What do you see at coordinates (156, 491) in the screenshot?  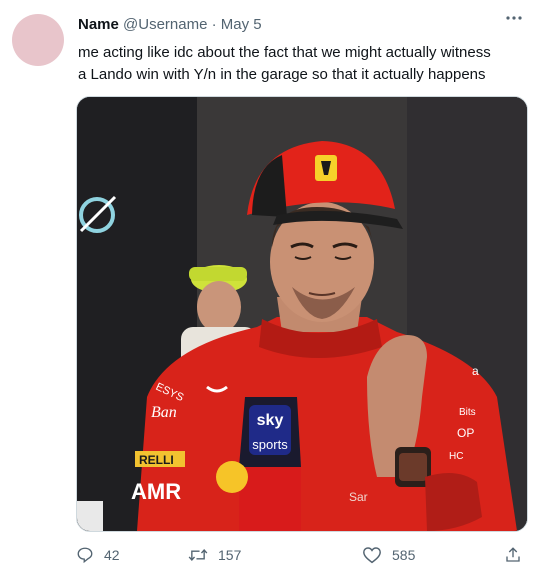 I see `suit-logo-amr: AMR` at bounding box center [156, 491].